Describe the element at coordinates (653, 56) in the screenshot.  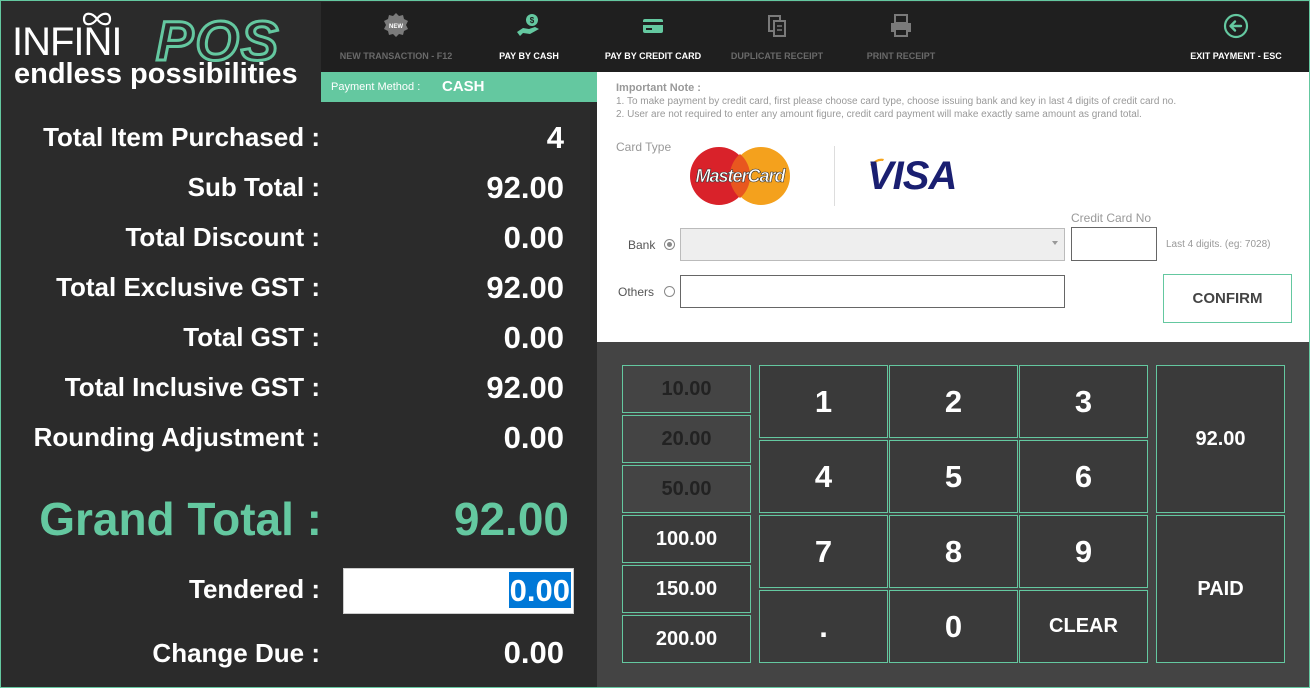
I see `pay-by-credit-card-label: PAY BY CREDIT CARD` at that location.